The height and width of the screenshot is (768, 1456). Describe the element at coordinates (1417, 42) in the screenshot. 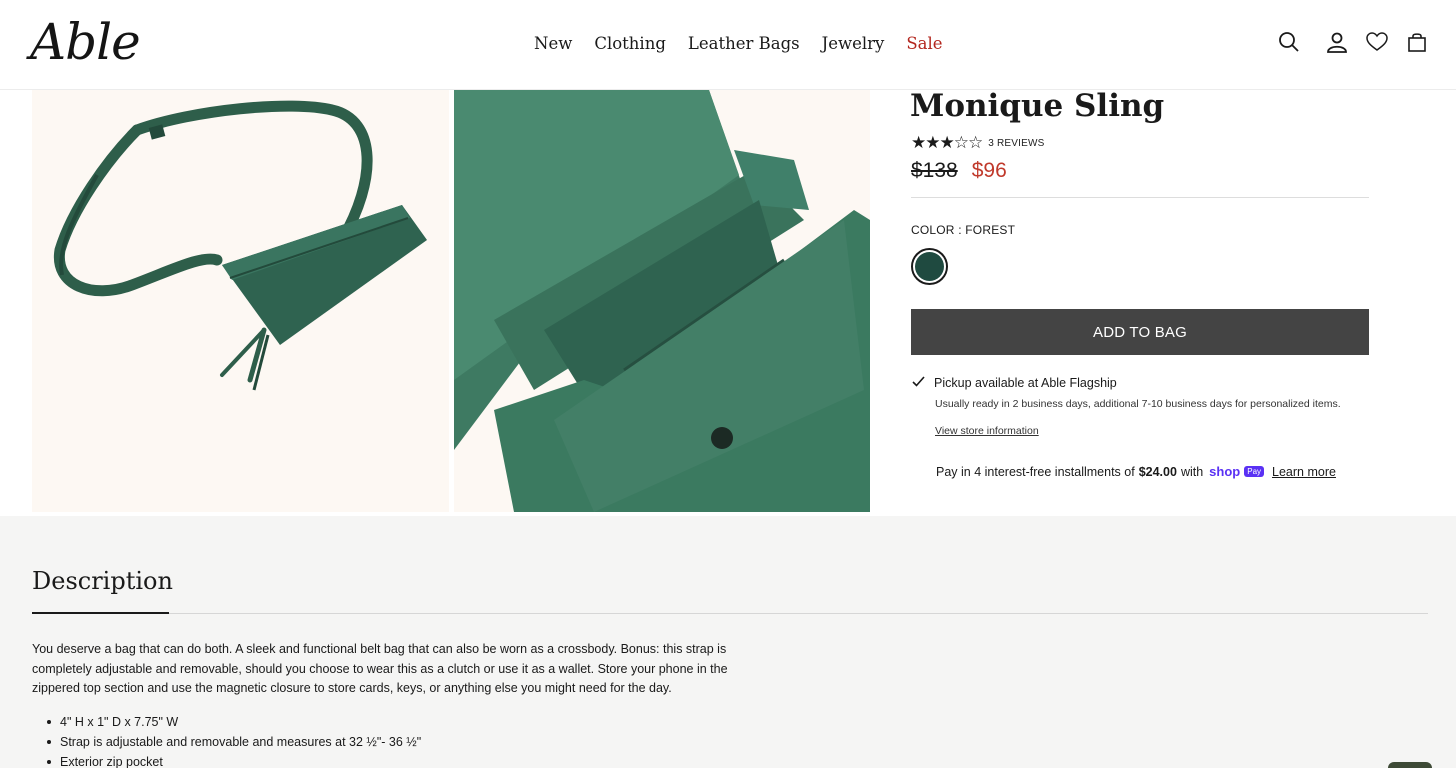

I see `shopping-bag-icon` at that location.